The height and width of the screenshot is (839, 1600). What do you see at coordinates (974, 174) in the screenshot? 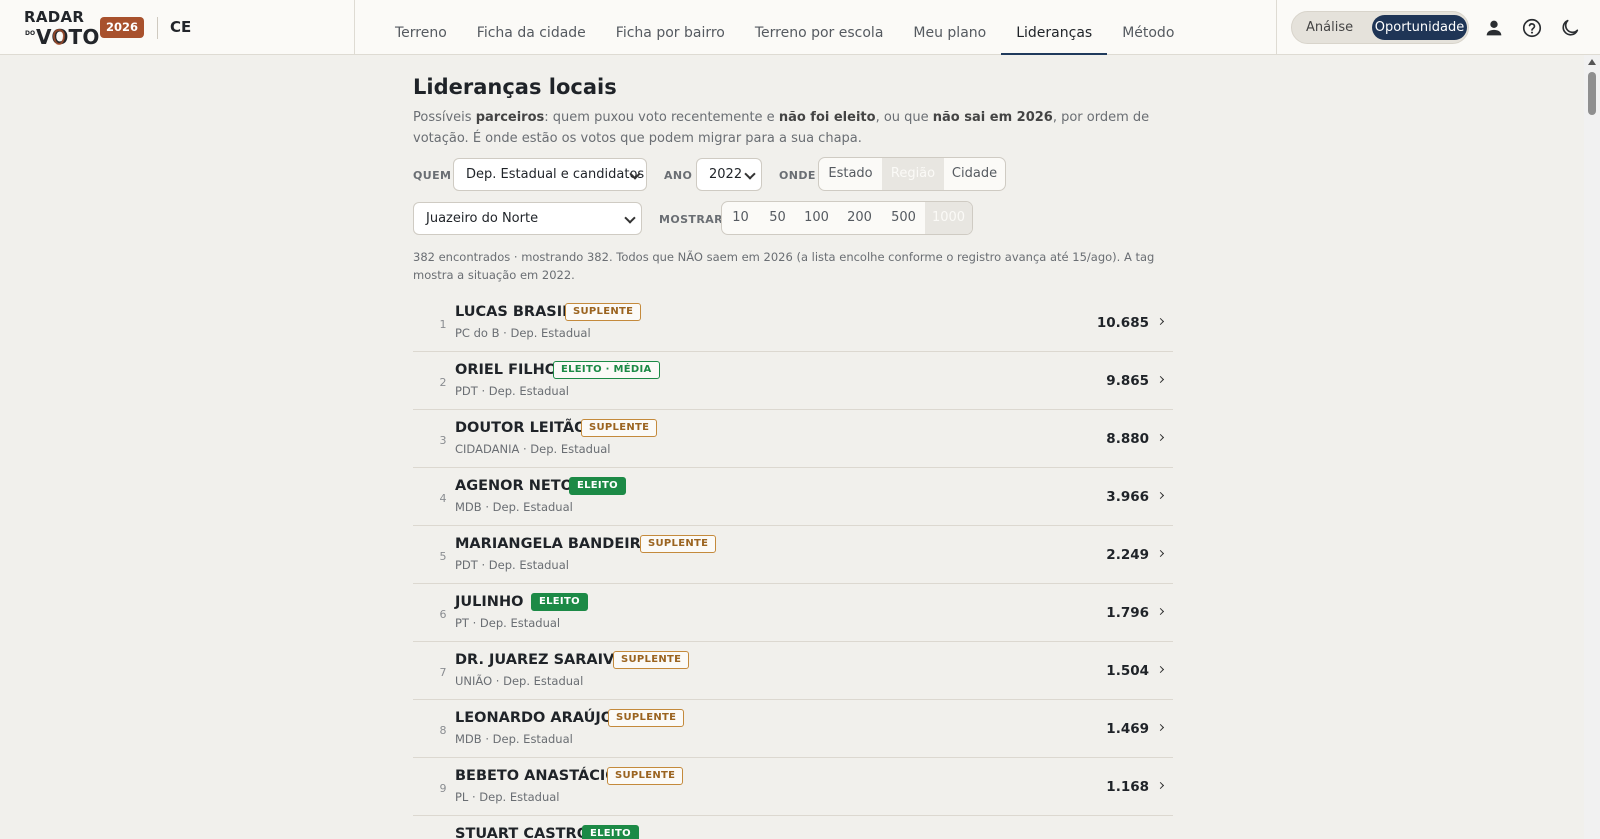
I see `onde-cidade-button: Cidade` at bounding box center [974, 174].